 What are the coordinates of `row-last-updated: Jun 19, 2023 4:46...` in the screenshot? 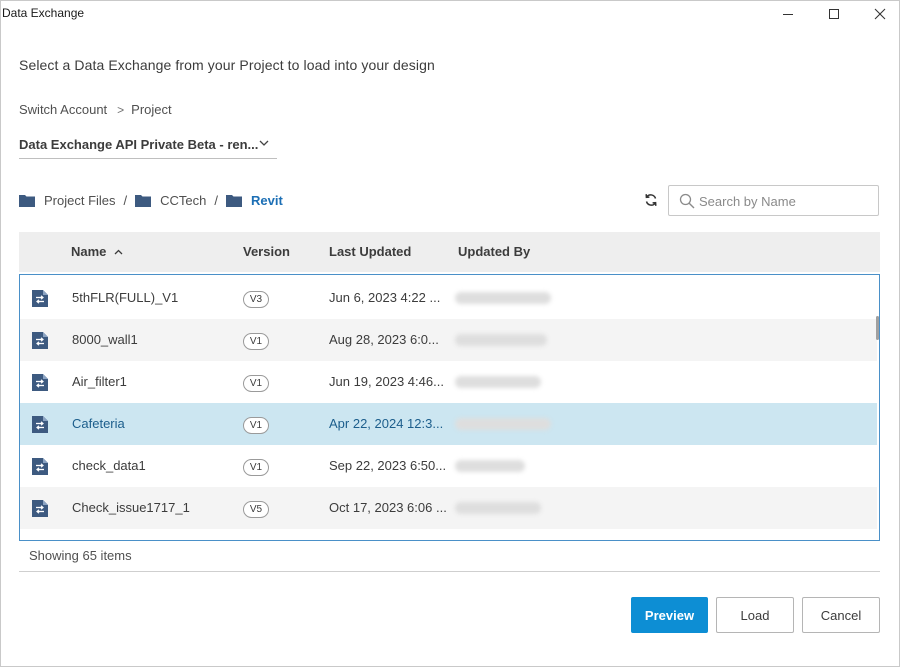 It's located at (386, 381).